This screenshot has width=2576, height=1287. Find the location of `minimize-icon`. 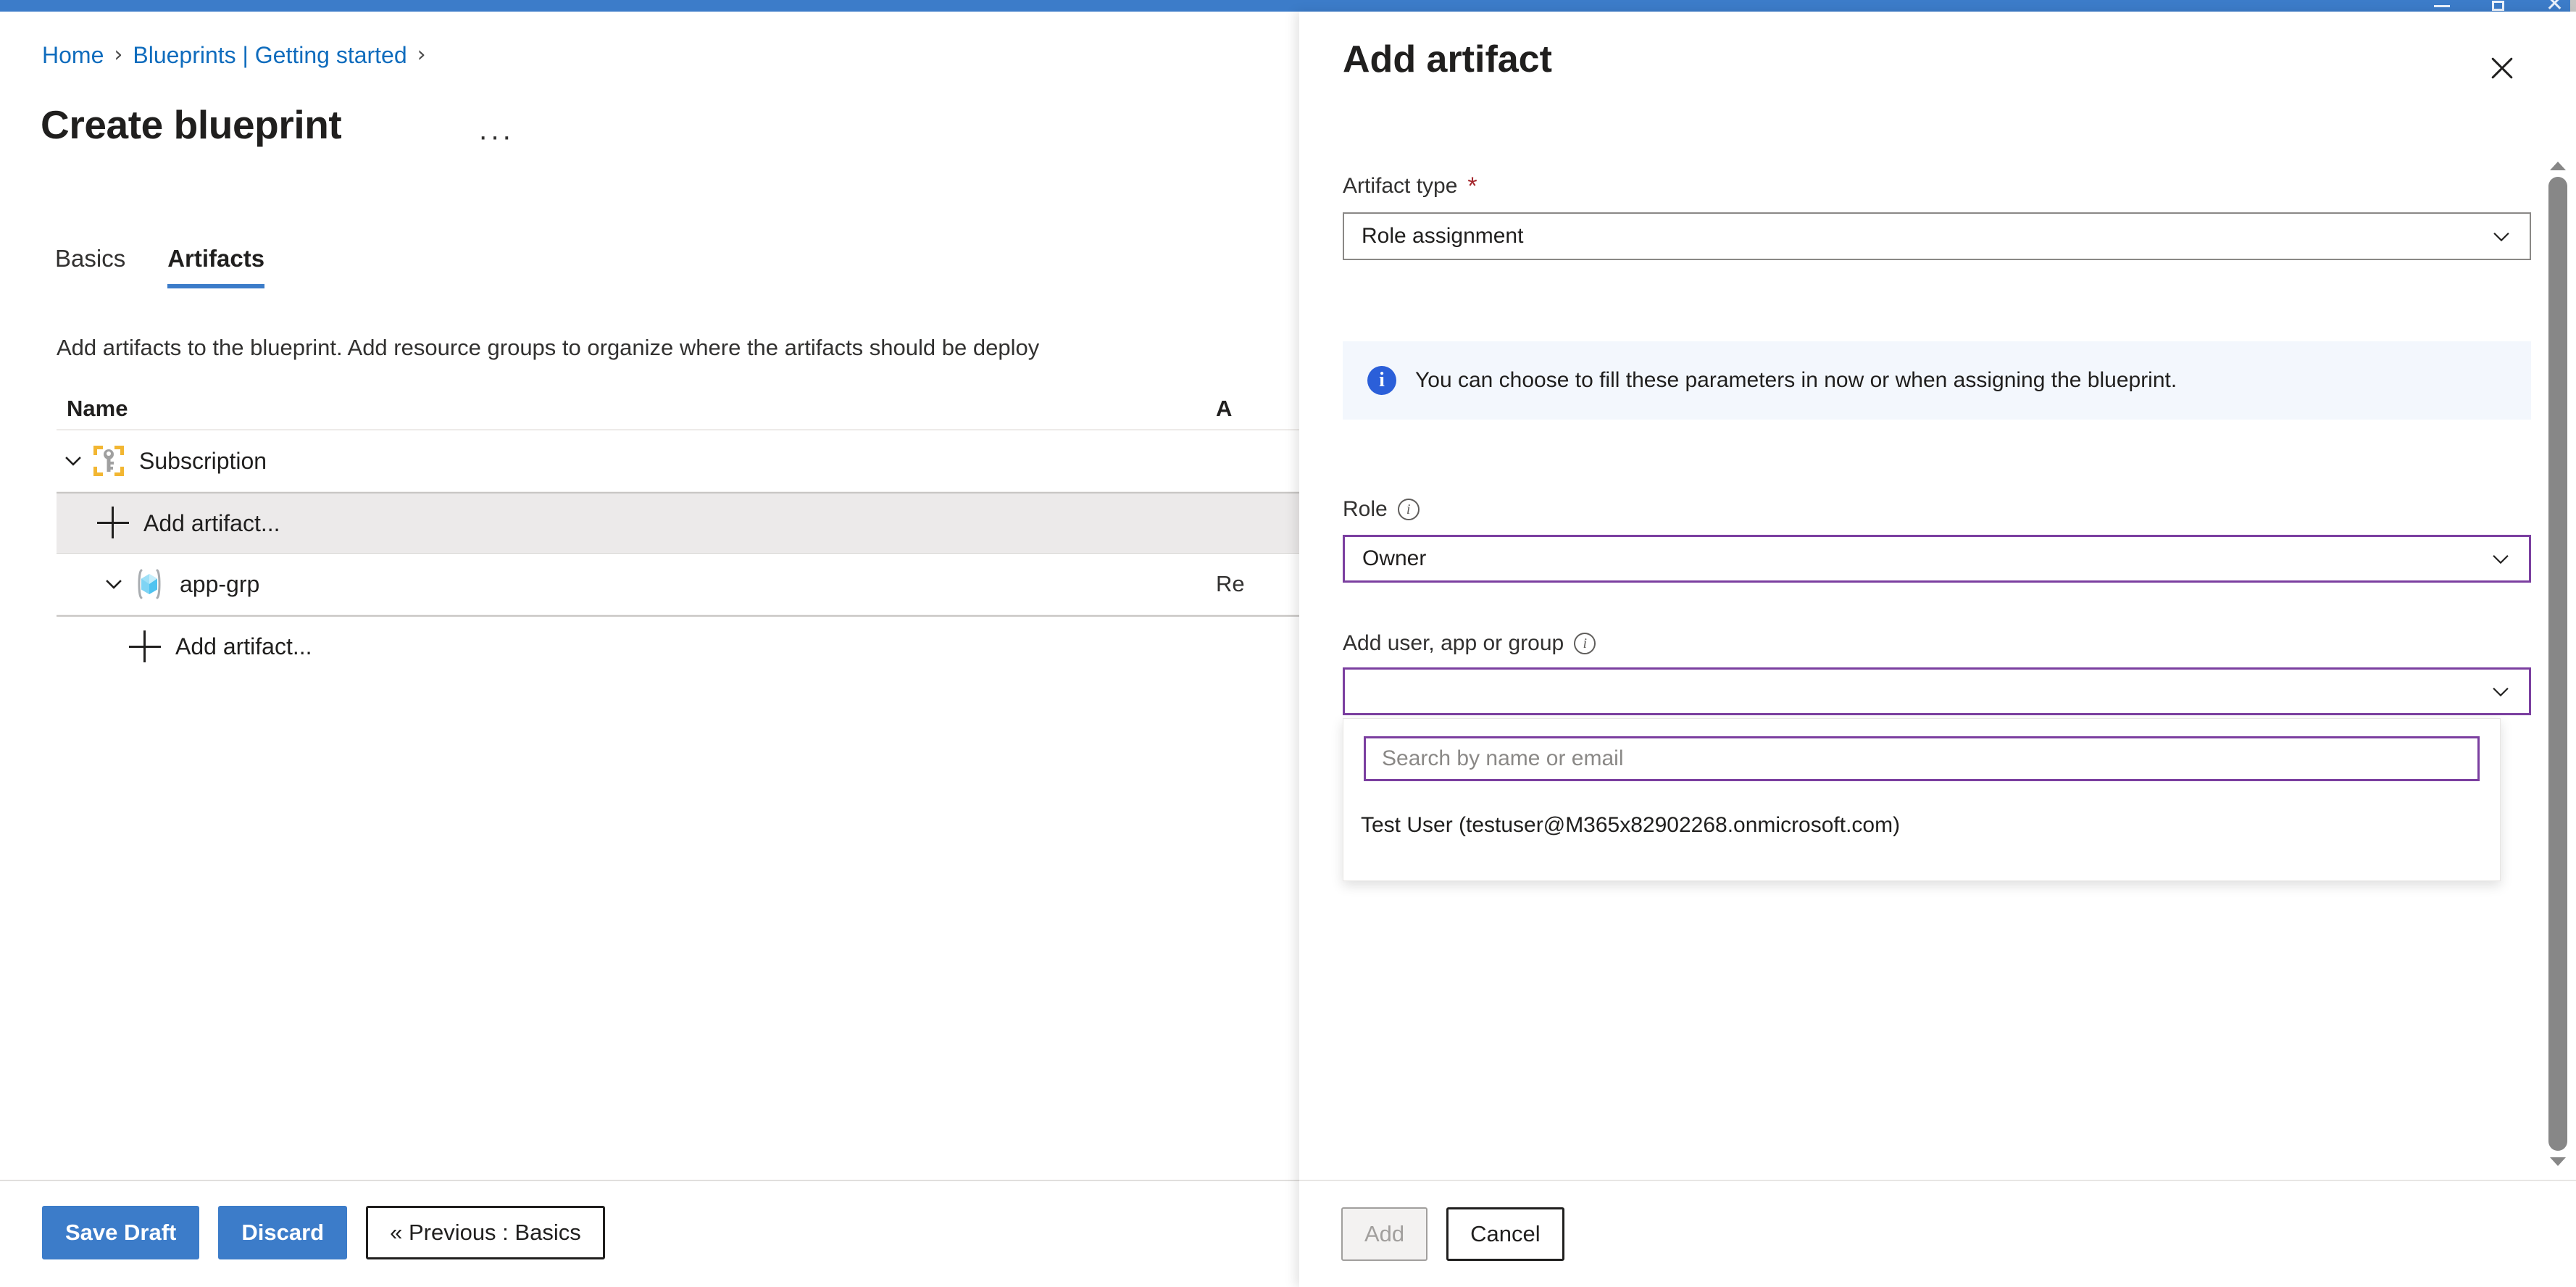

minimize-icon is located at coordinates (2442, 8).